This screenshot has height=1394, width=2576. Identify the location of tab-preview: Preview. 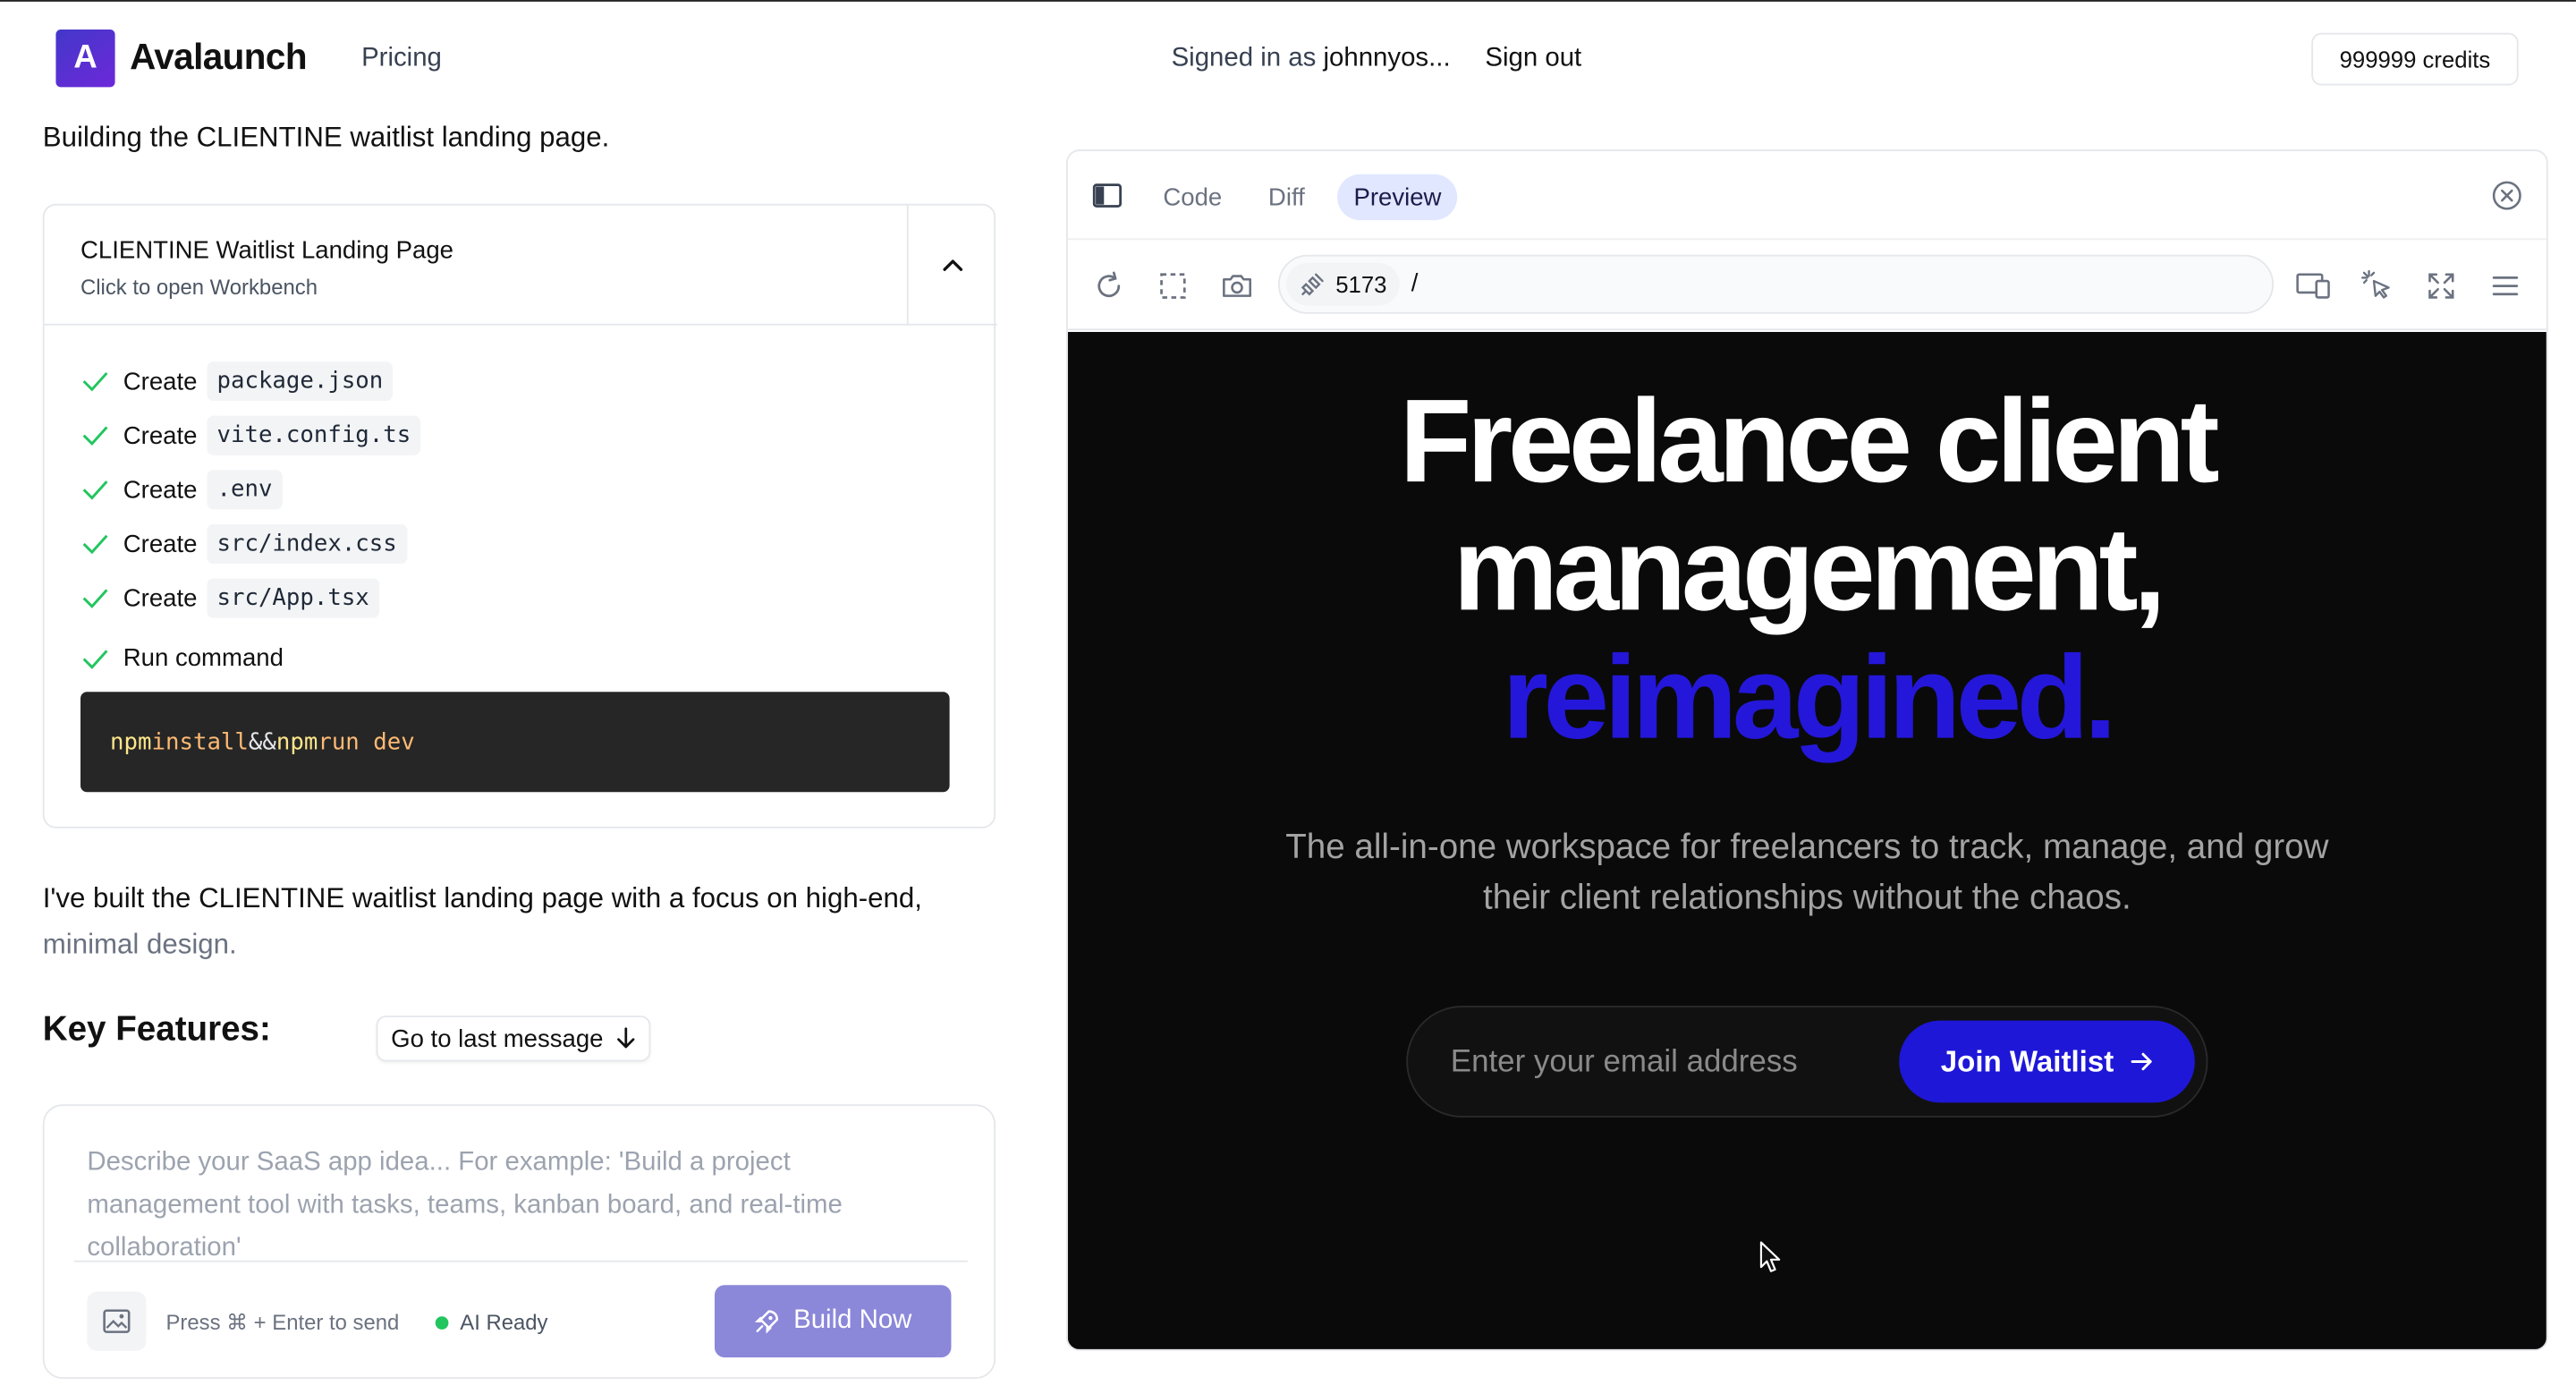
(1397, 197).